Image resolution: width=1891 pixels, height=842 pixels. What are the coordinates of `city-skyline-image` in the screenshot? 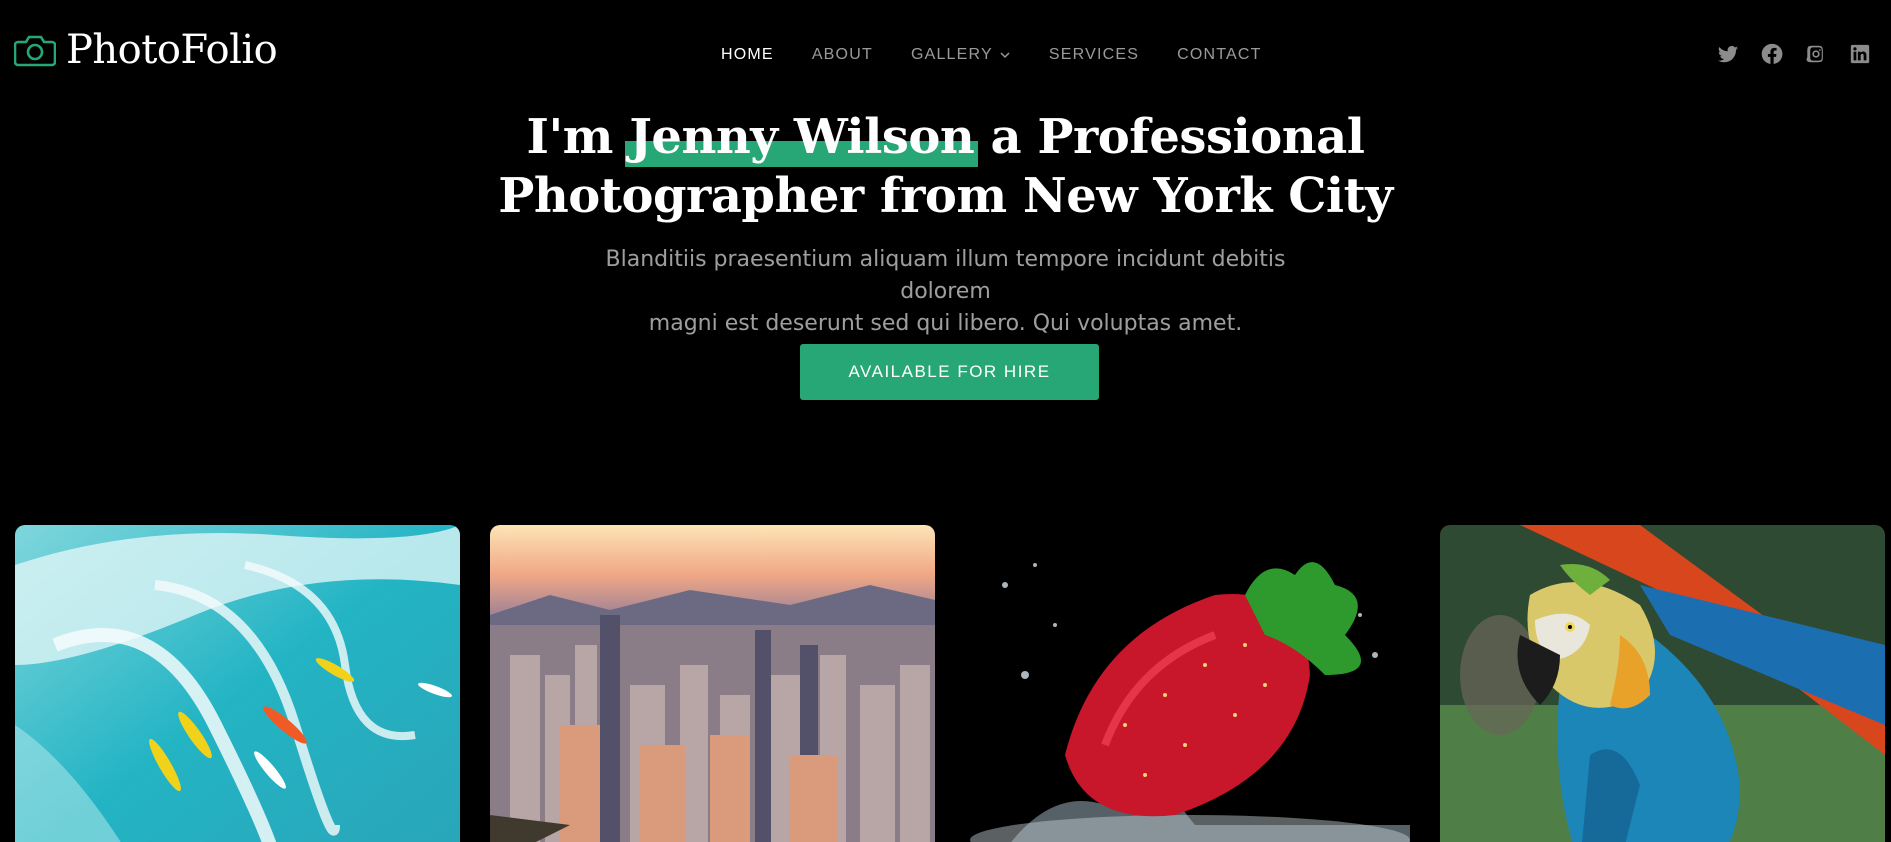 It's located at (712, 683).